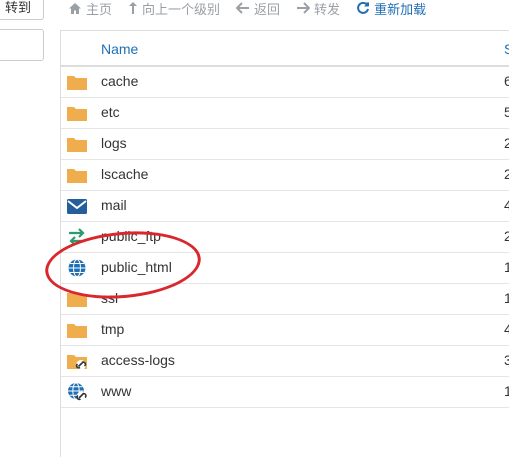 Image resolution: width=509 pixels, height=457 pixels. Describe the element at coordinates (285, 268) in the screenshot. I see `table-row: public_html 1` at that location.